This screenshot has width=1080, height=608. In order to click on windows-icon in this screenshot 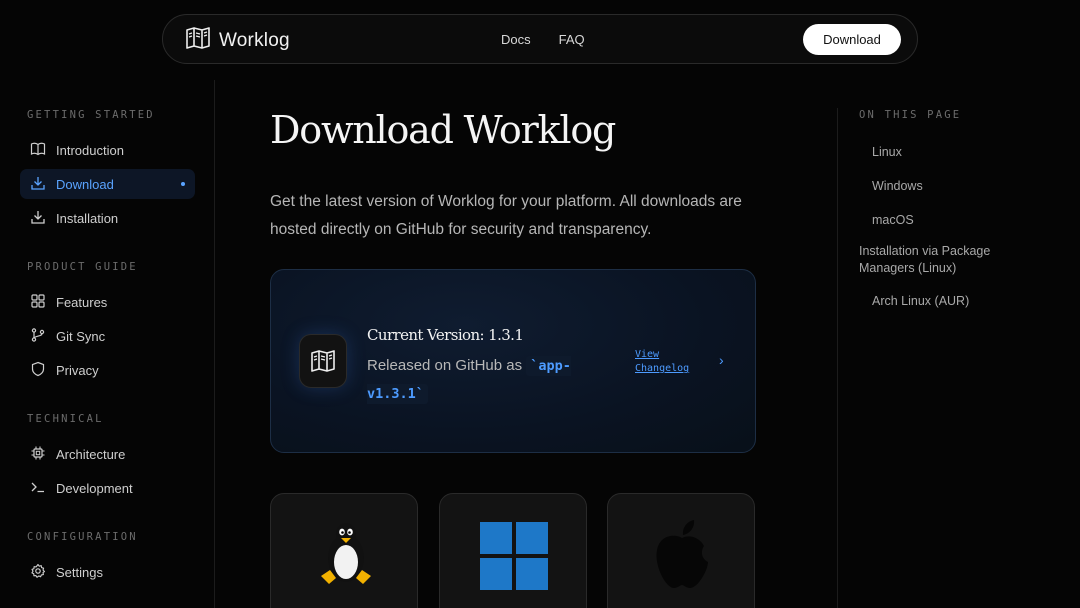, I will do `click(514, 556)`.